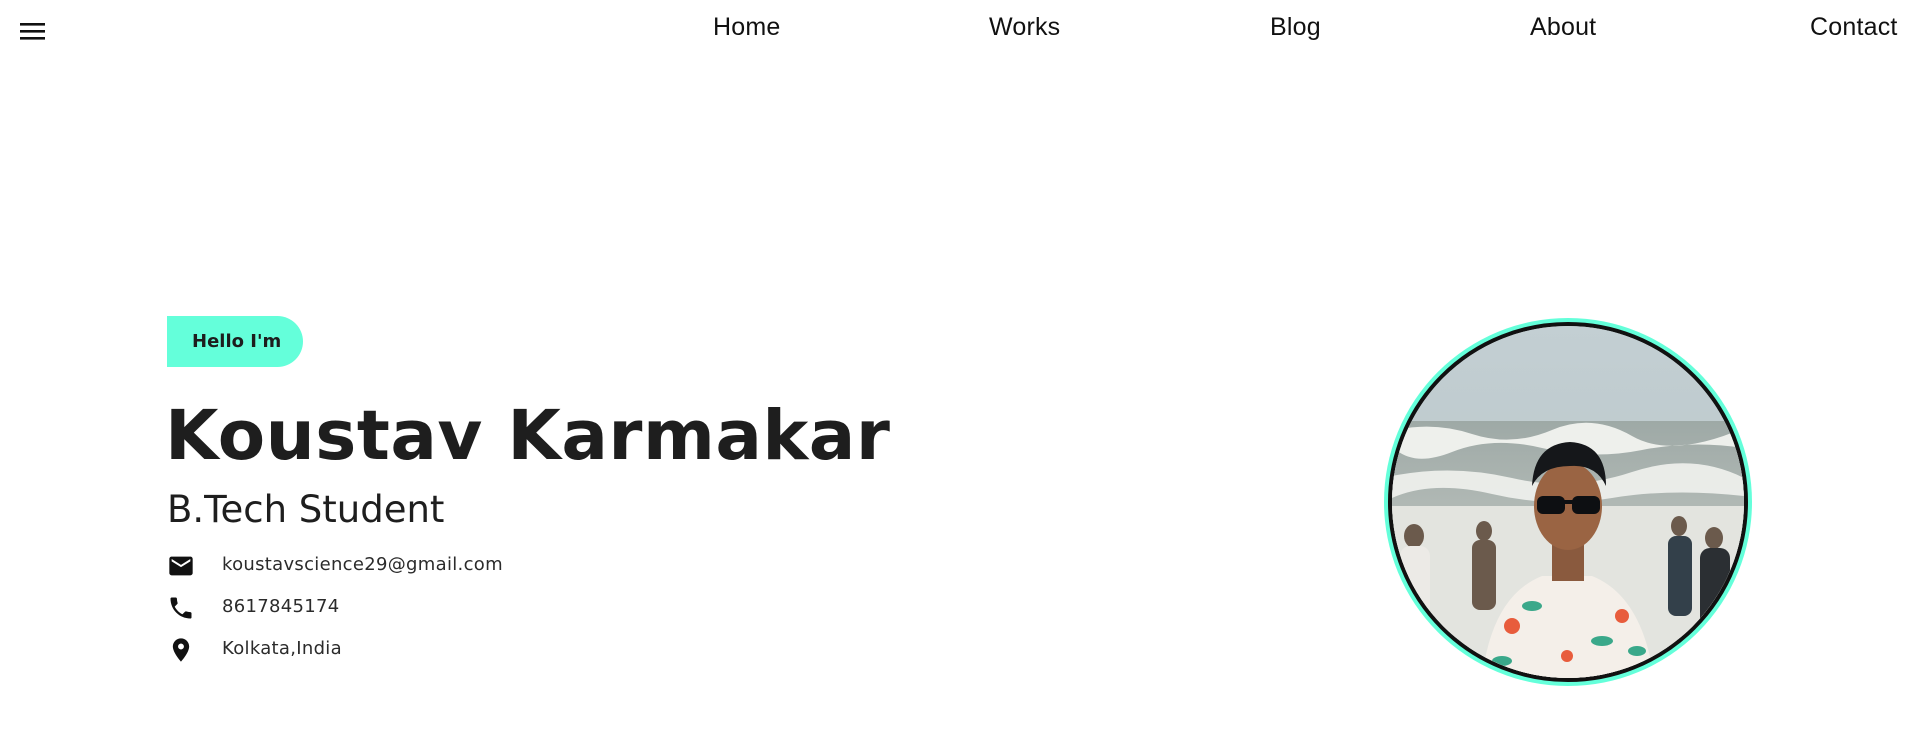  Describe the element at coordinates (1563, 27) in the screenshot. I see `nav-link-about: About` at that location.